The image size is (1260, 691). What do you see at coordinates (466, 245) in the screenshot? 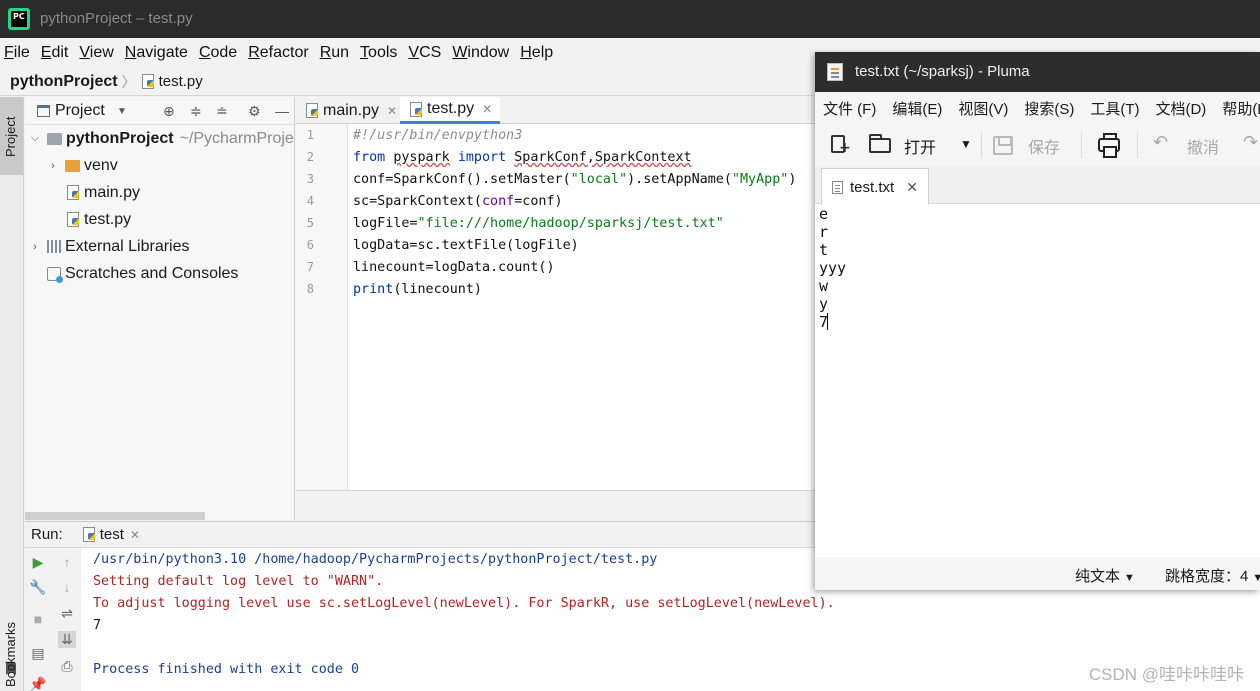
I see `code-line: logData=sc.textFile(logFile)` at bounding box center [466, 245].